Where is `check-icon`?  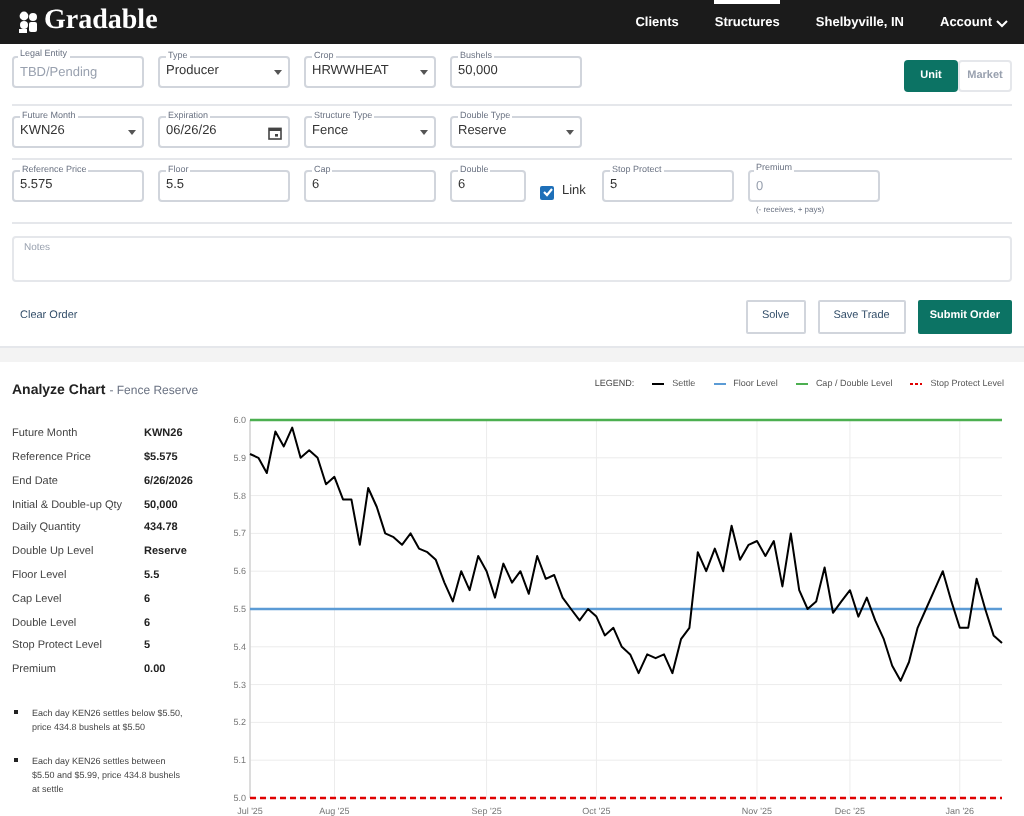
check-icon is located at coordinates (547, 192).